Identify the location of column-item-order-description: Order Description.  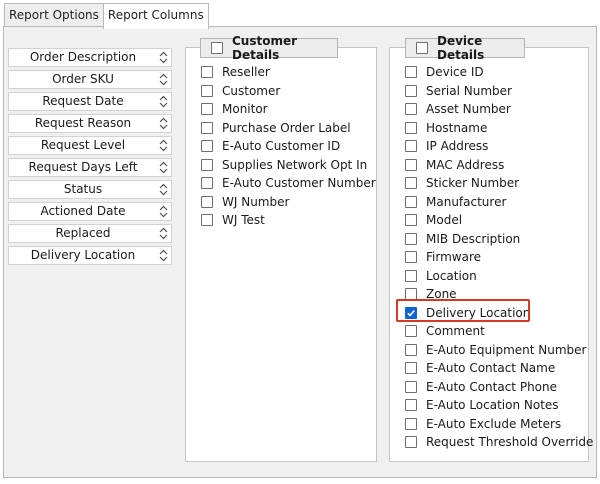
(90, 57).